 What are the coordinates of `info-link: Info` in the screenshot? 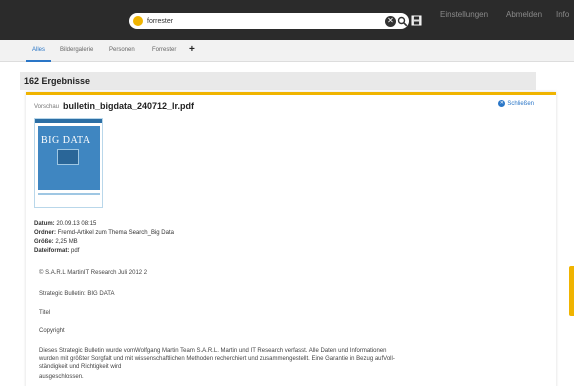 It's located at (562, 14).